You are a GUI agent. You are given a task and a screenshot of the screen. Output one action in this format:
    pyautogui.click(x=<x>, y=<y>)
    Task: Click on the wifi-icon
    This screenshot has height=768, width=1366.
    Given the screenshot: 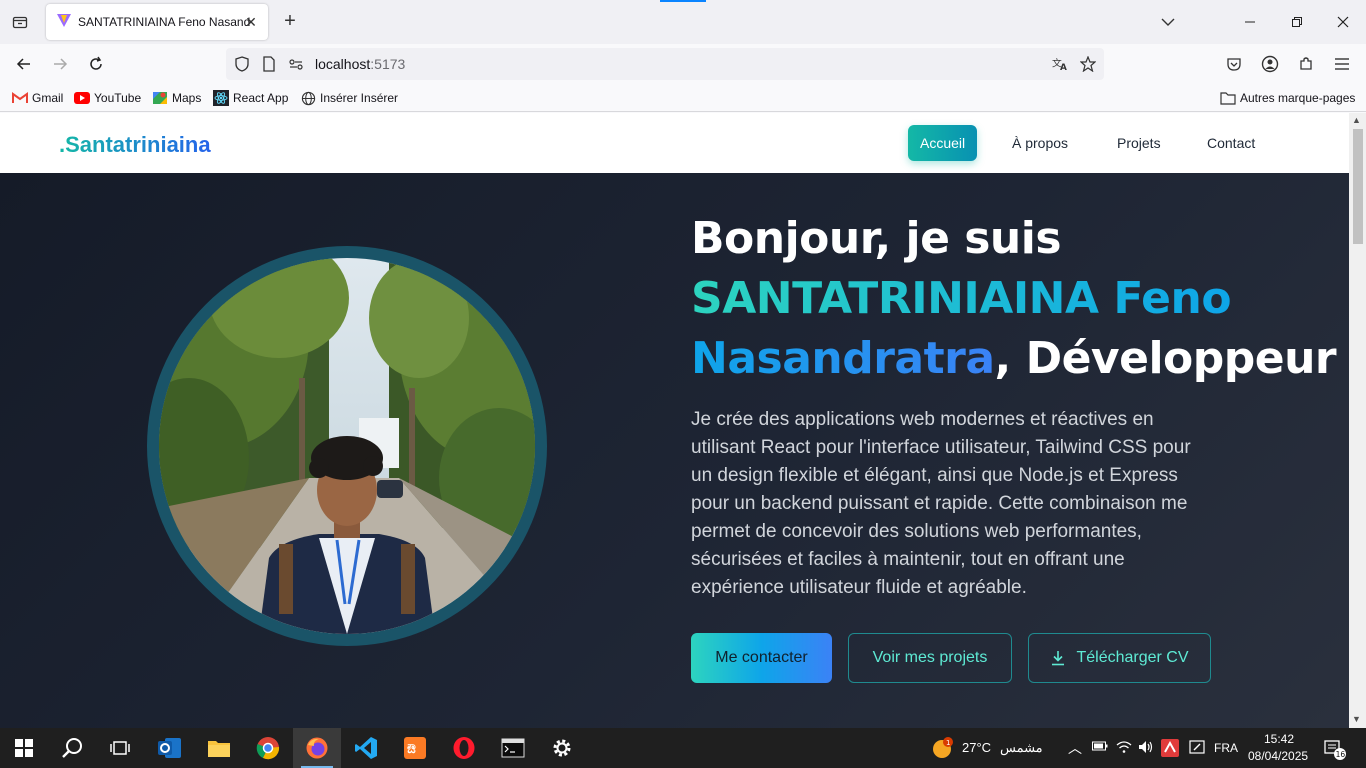 What is the action you would take?
    pyautogui.click(x=1124, y=748)
    